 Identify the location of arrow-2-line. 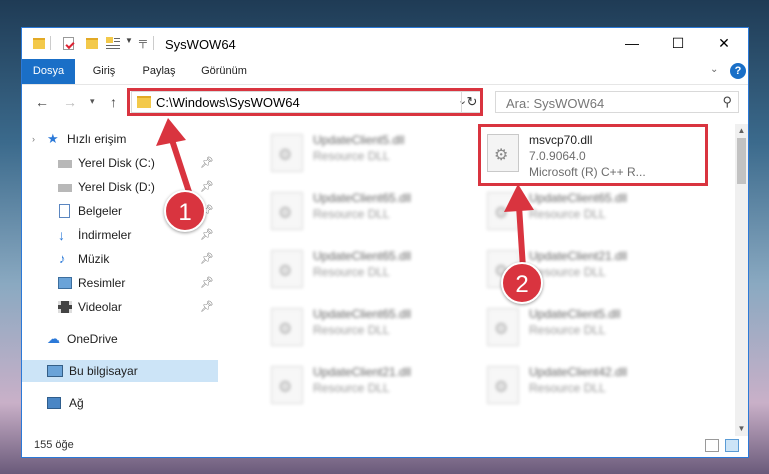
(521, 237).